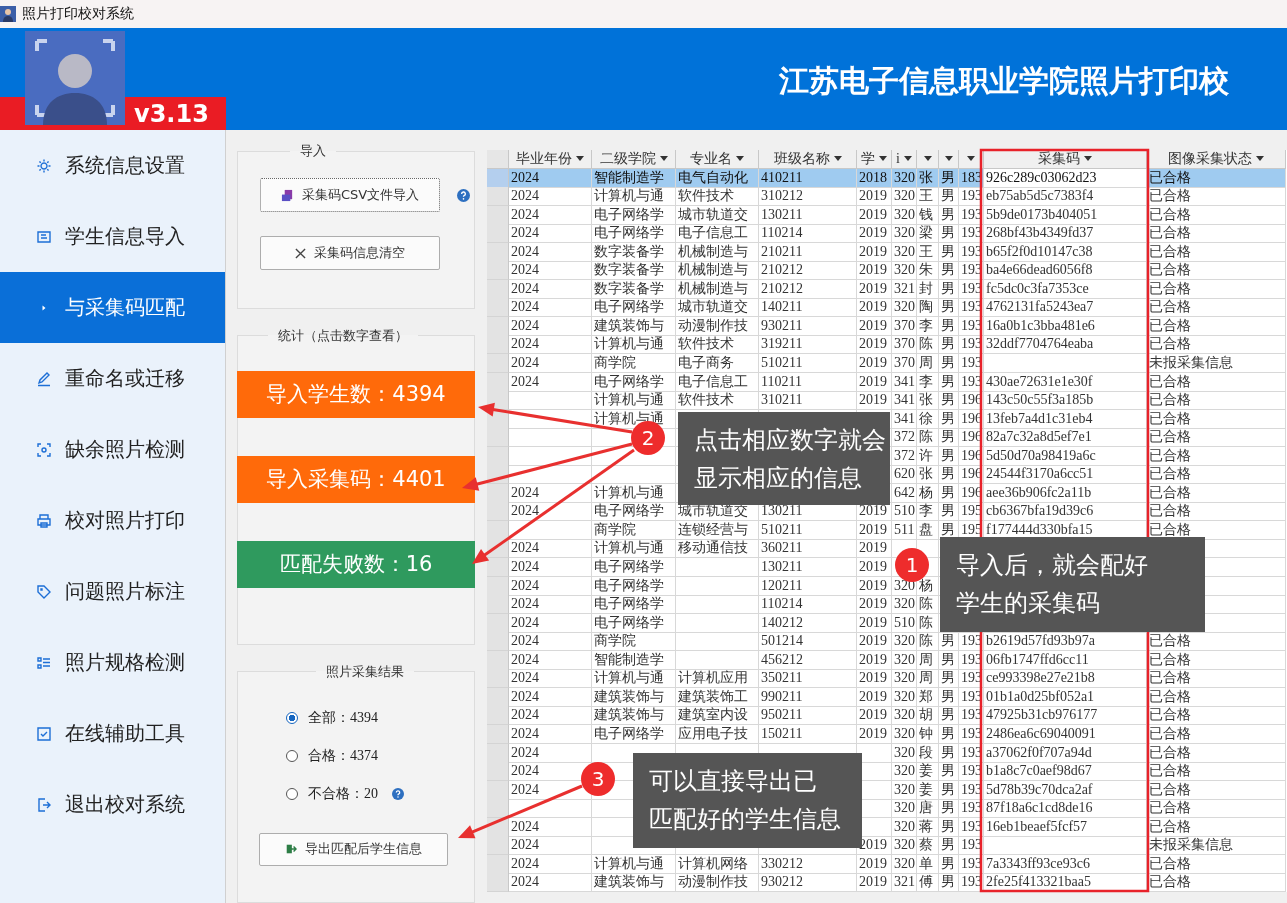 The width and height of the screenshot is (1287, 903). I want to click on sidebar-item: 系统信息设置, so click(112, 165).